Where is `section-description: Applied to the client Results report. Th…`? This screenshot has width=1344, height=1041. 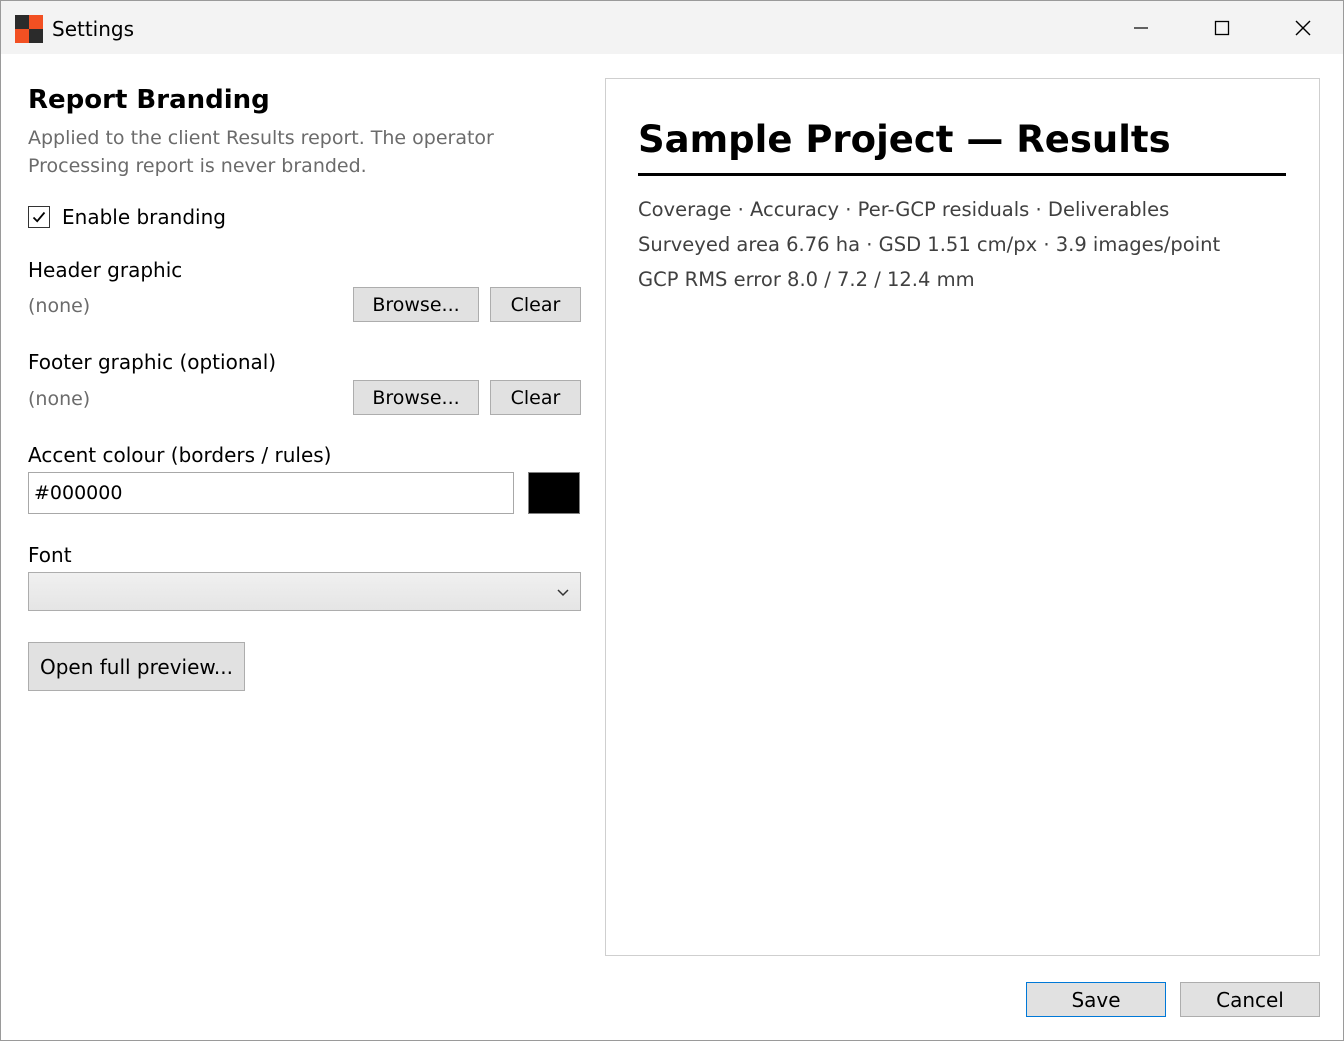 section-description: Applied to the client Results report. Th… is located at coordinates (261, 152).